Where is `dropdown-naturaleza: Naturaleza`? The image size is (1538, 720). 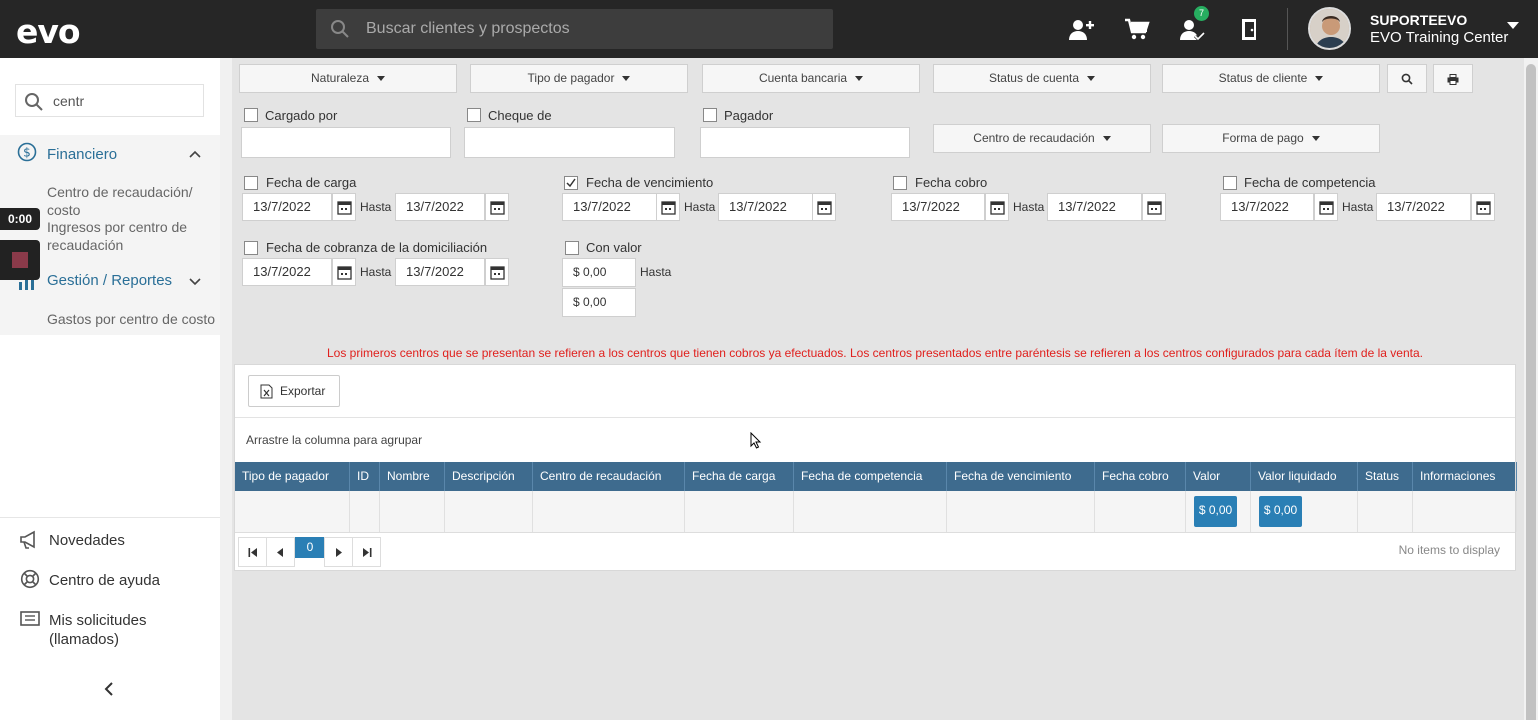 dropdown-naturaleza: Naturaleza is located at coordinates (348, 78).